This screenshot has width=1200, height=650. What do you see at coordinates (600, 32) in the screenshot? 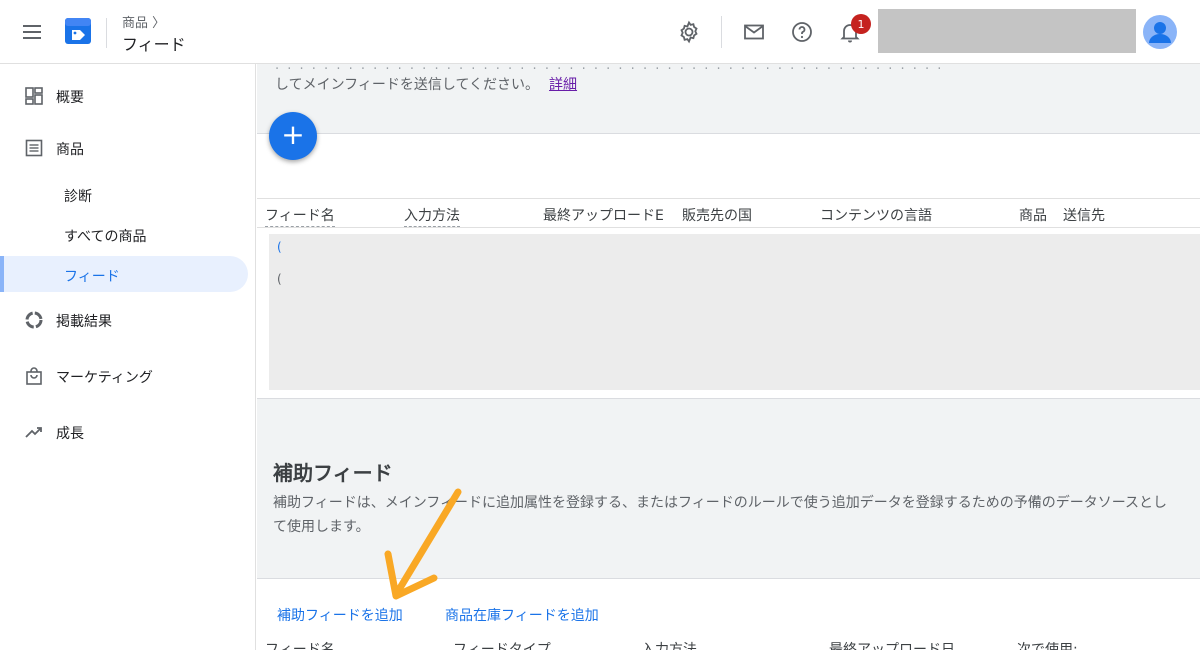
I see `top-app-bar: 商品 〉 フィード 1` at bounding box center [600, 32].